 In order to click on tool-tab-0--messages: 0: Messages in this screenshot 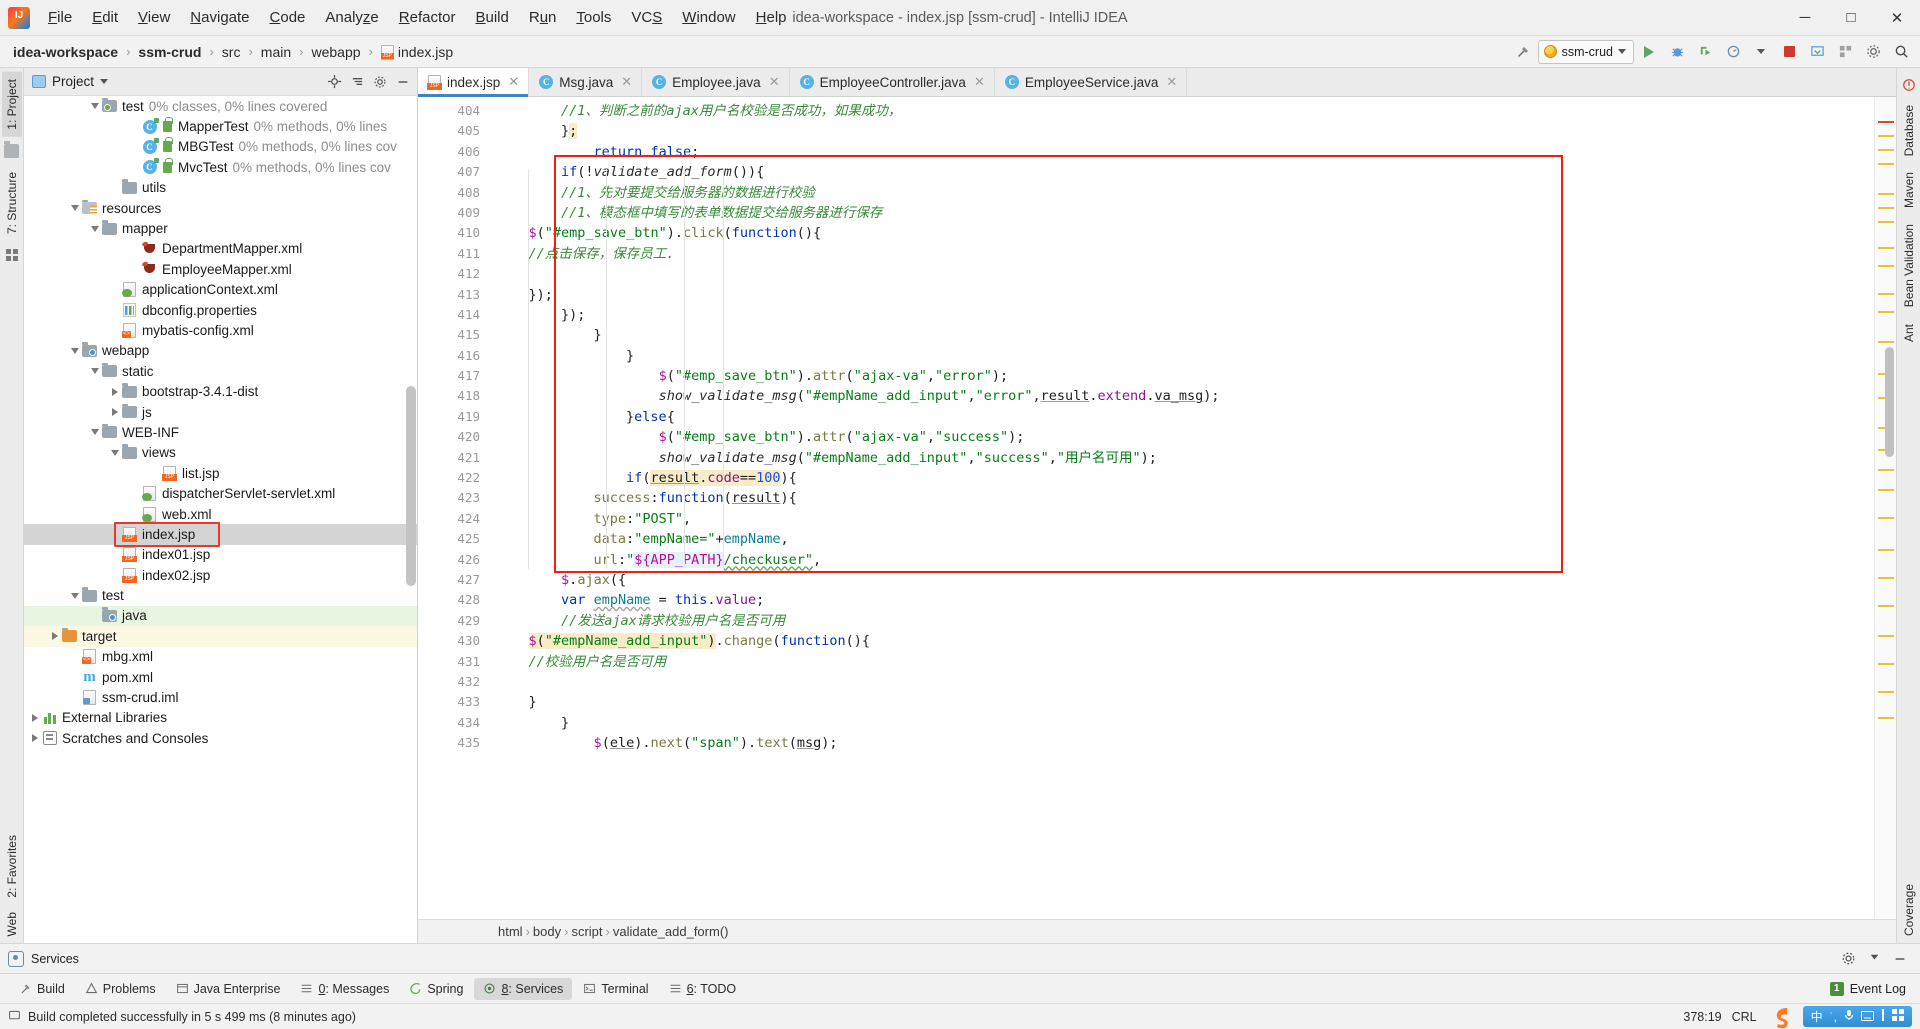, I will do `click(344, 989)`.